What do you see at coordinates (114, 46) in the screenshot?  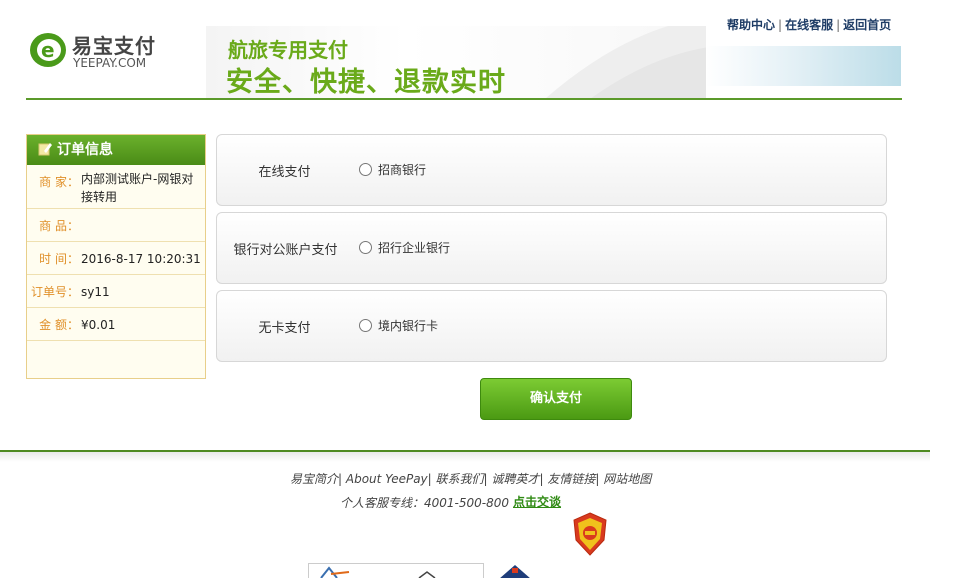 I see `logo-text-cn: 易宝支付` at bounding box center [114, 46].